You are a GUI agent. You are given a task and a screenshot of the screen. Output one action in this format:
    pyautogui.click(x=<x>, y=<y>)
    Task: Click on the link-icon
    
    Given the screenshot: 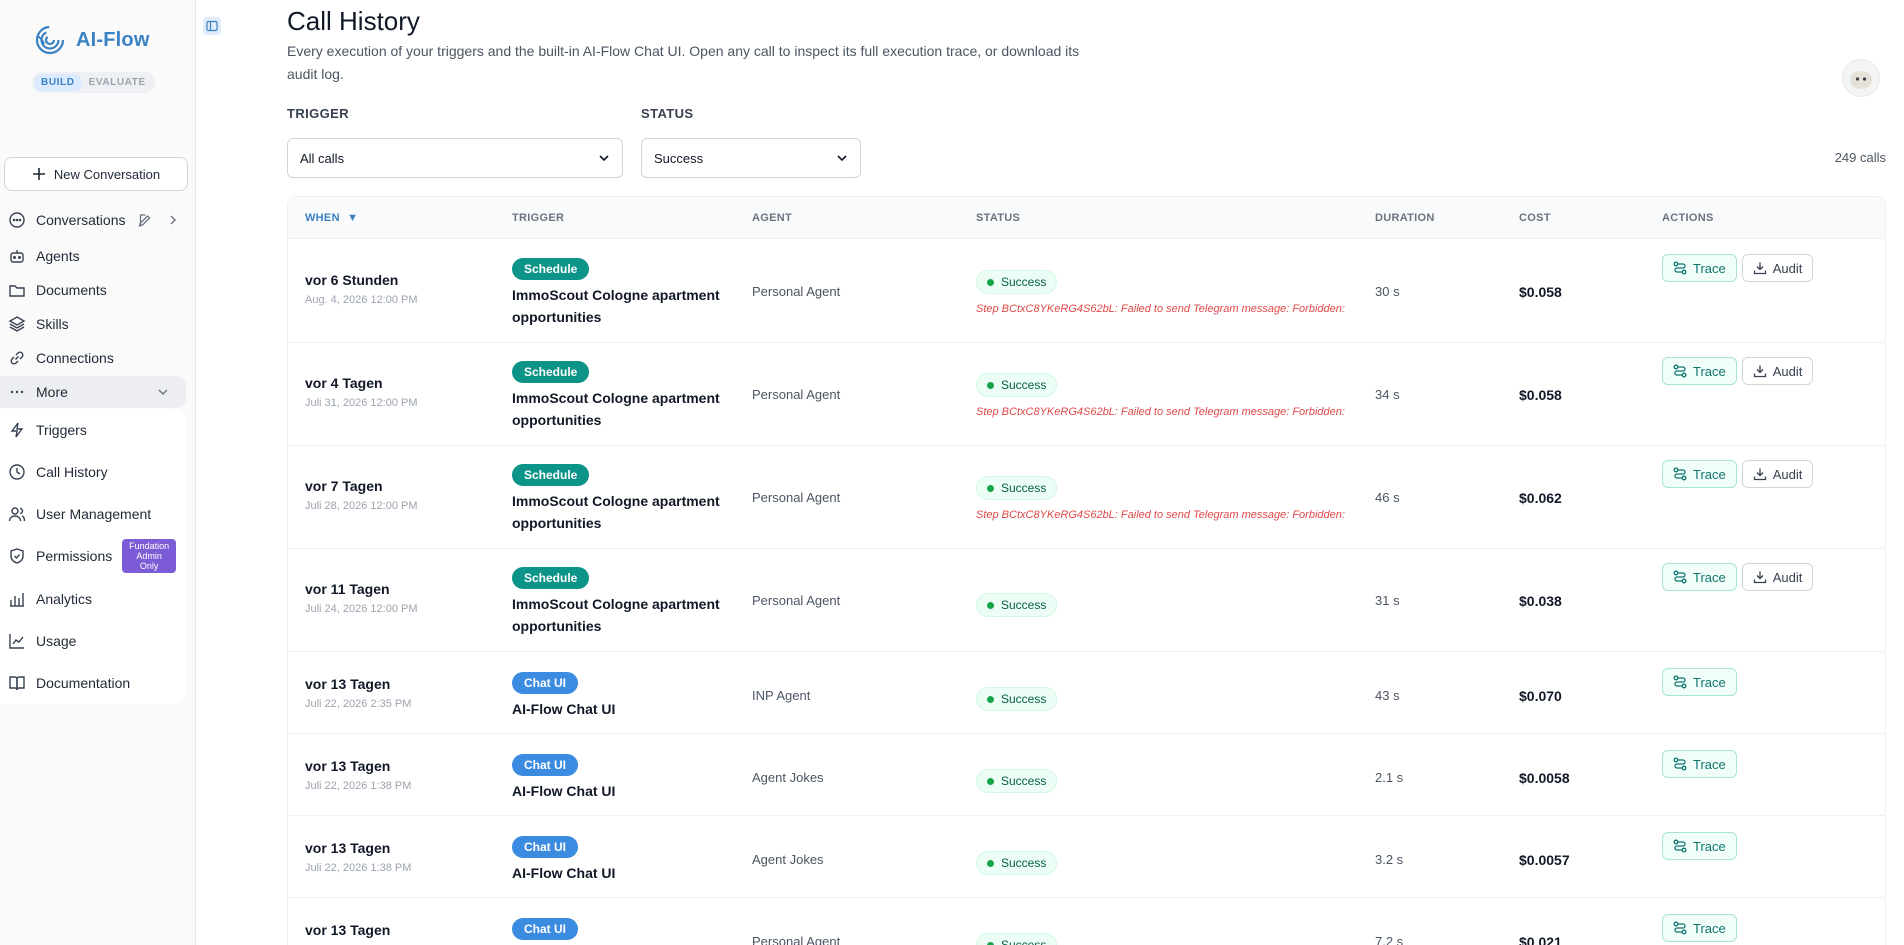 What is the action you would take?
    pyautogui.click(x=17, y=358)
    